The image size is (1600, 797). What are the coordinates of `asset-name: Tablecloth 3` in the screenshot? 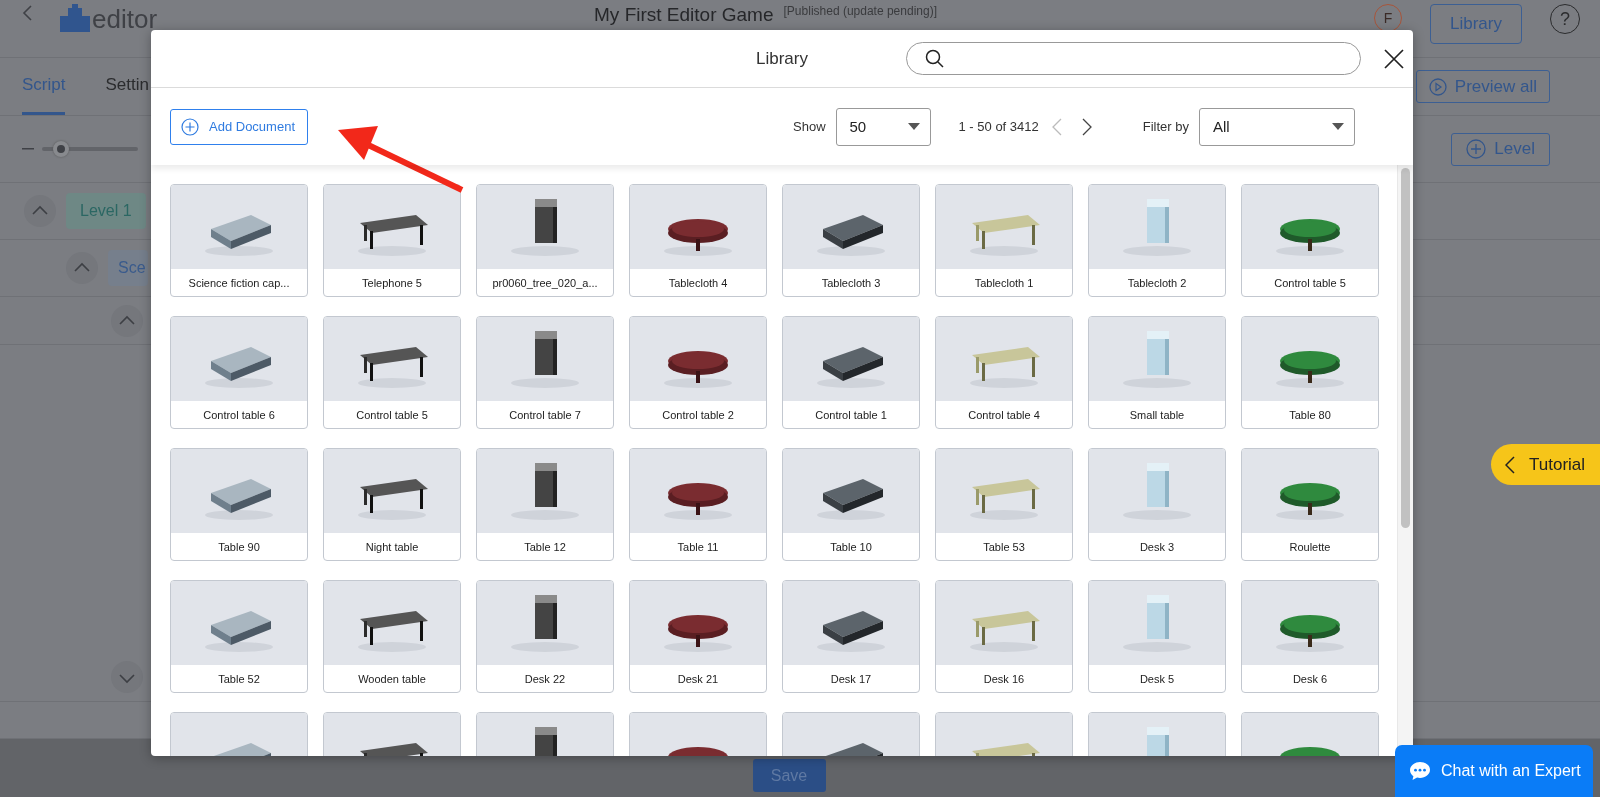 It's located at (851, 283).